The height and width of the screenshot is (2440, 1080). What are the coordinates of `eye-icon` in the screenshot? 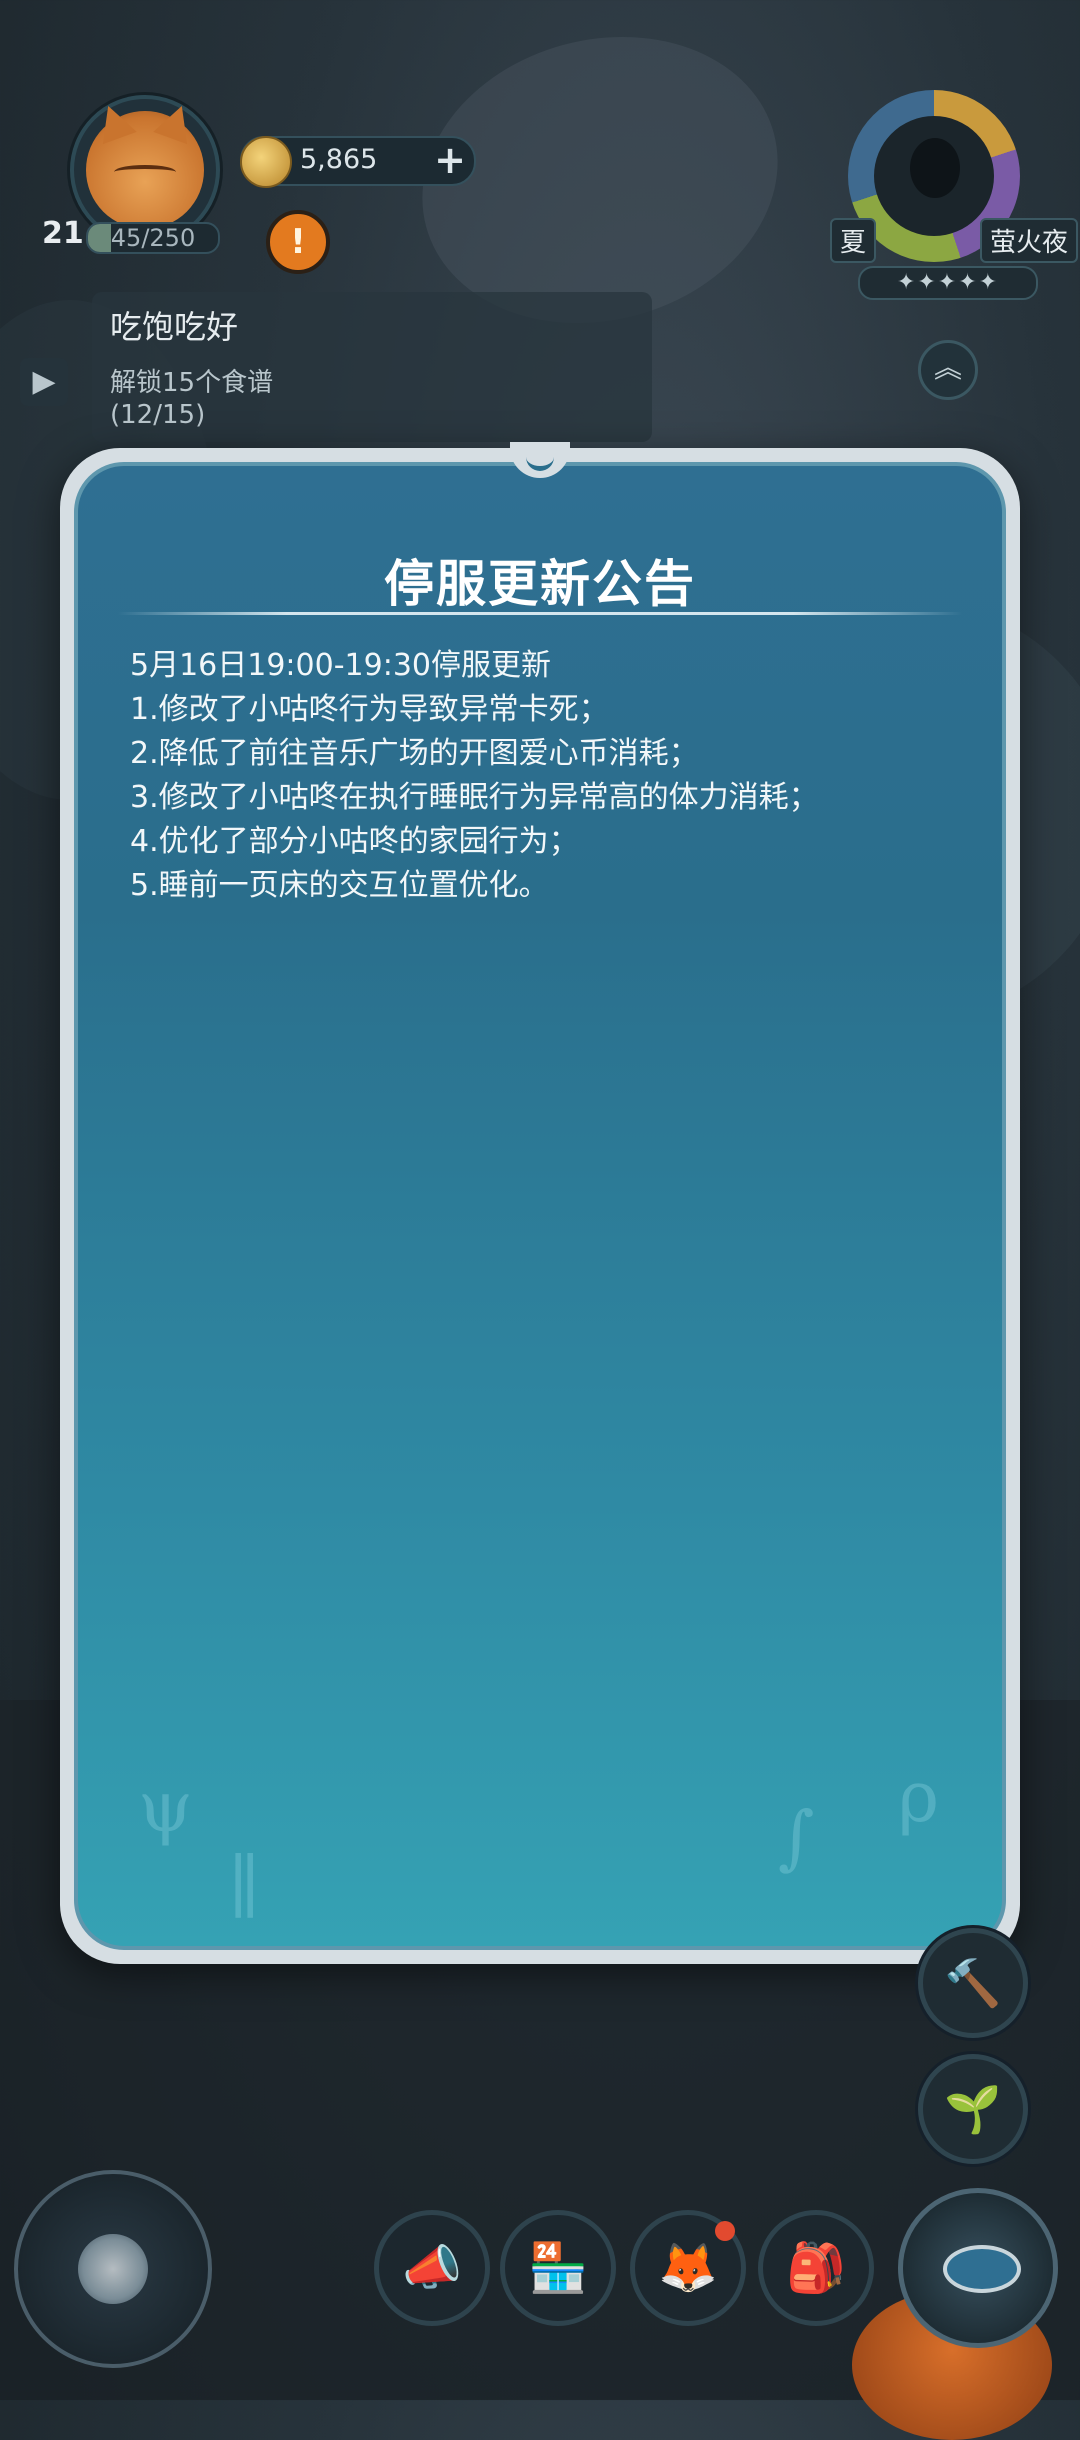 It's located at (982, 2269).